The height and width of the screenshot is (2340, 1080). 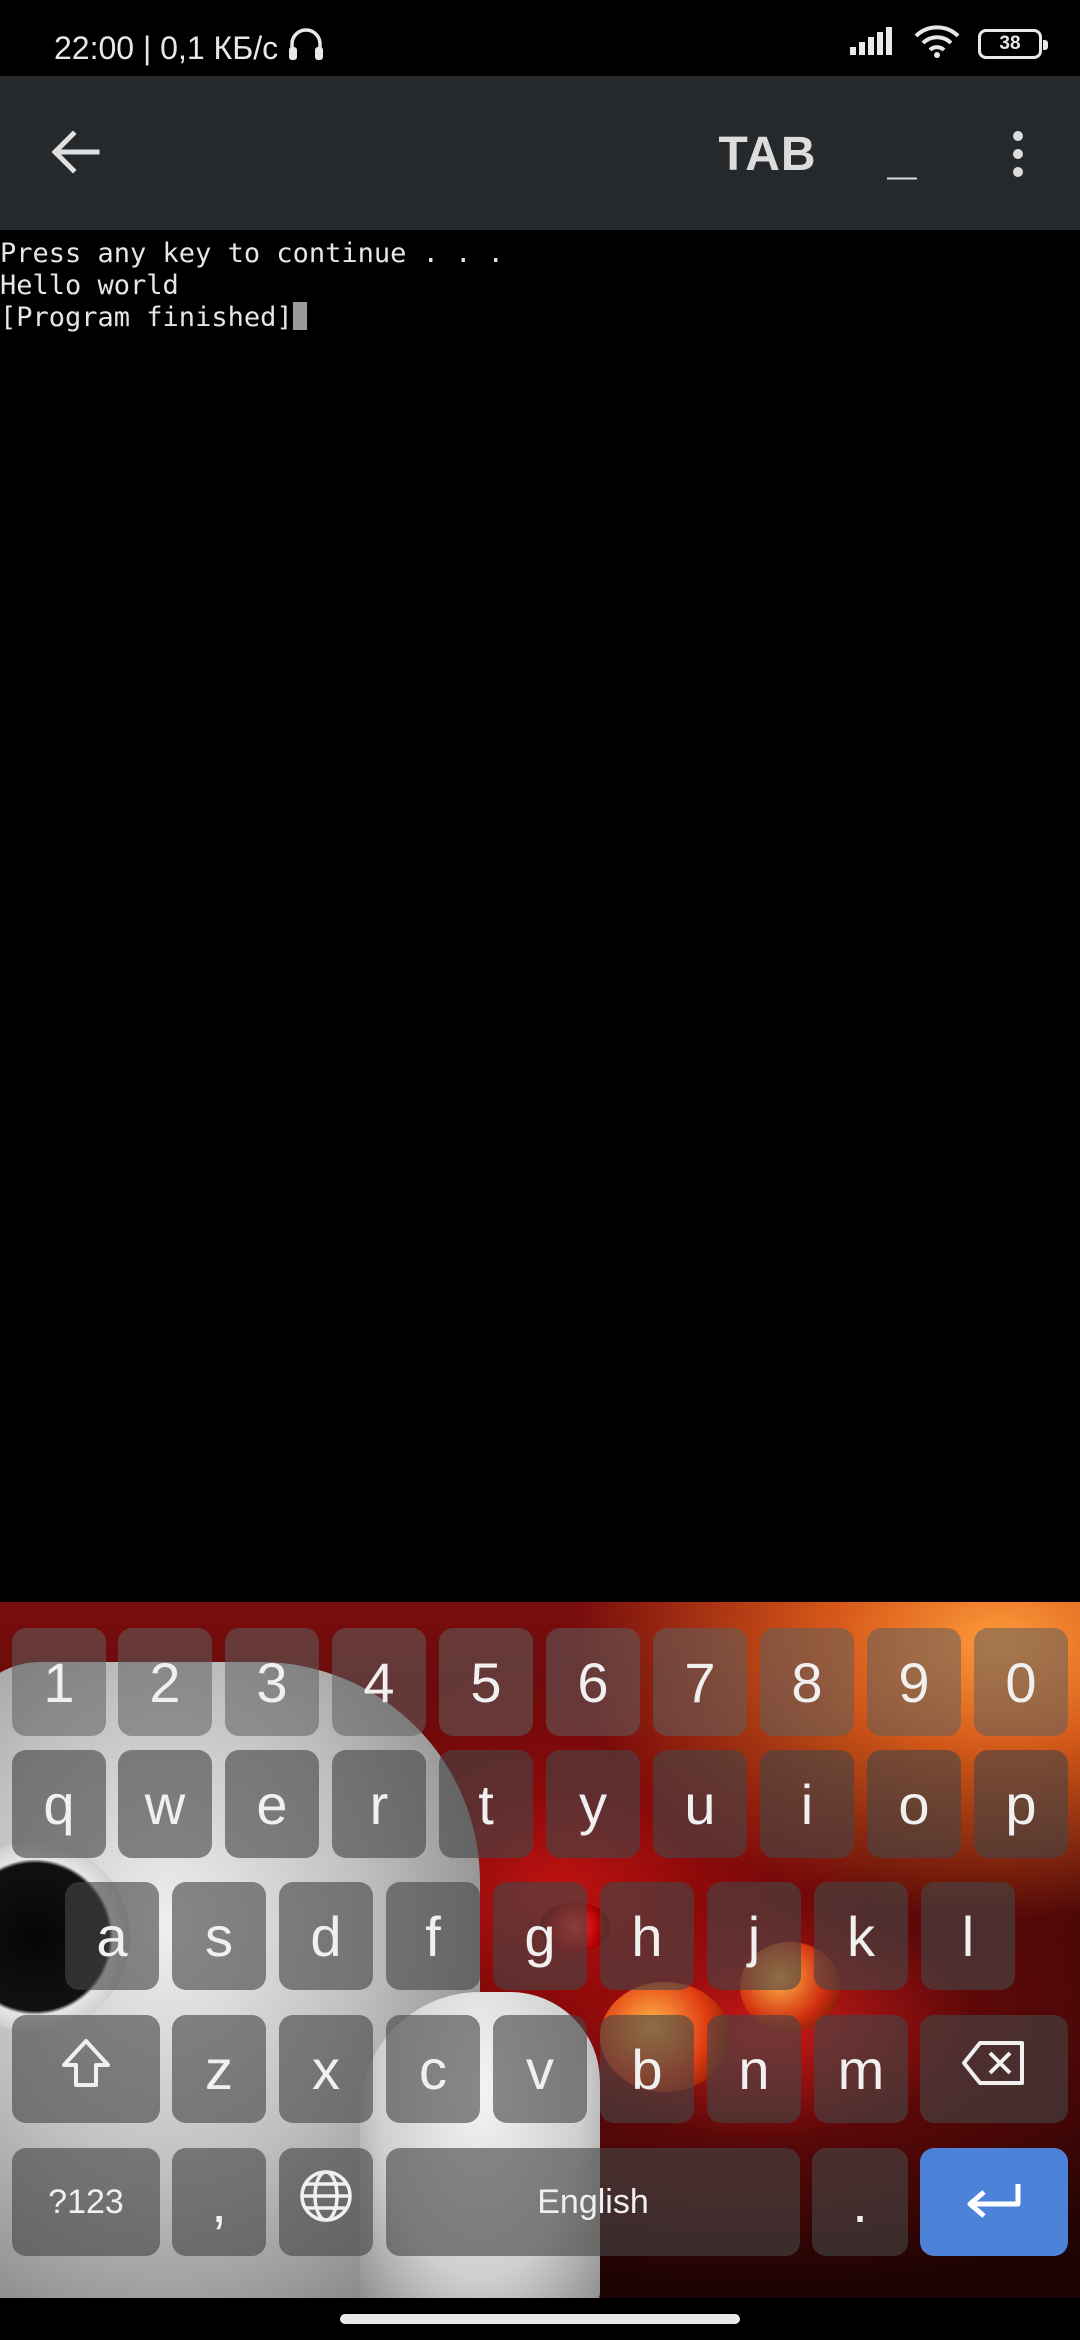 I want to click on headphones-icon, so click(x=306, y=48).